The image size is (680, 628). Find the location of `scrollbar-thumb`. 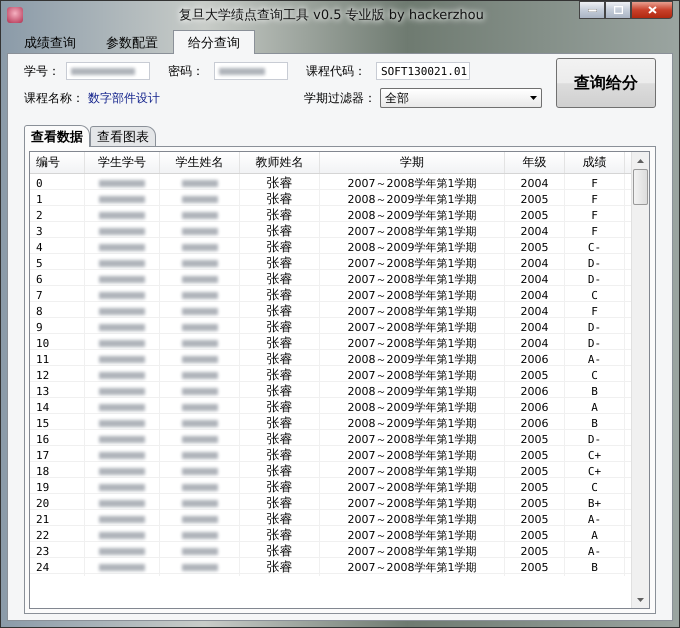

scrollbar-thumb is located at coordinates (640, 187).